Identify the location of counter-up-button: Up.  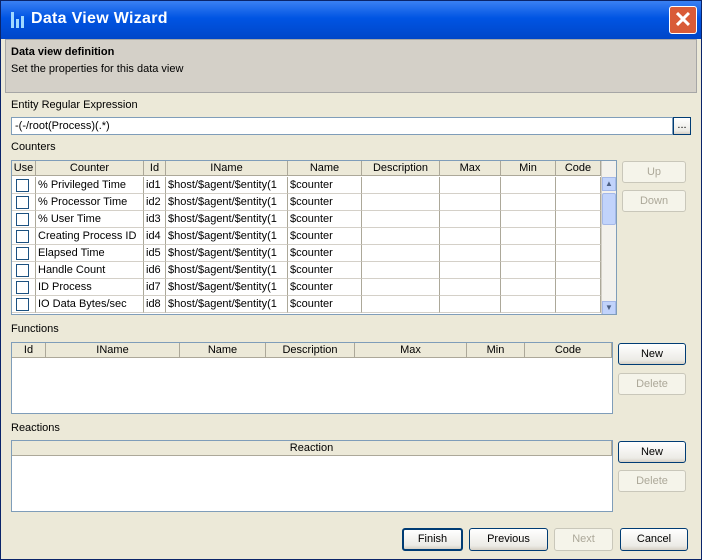
(654, 172).